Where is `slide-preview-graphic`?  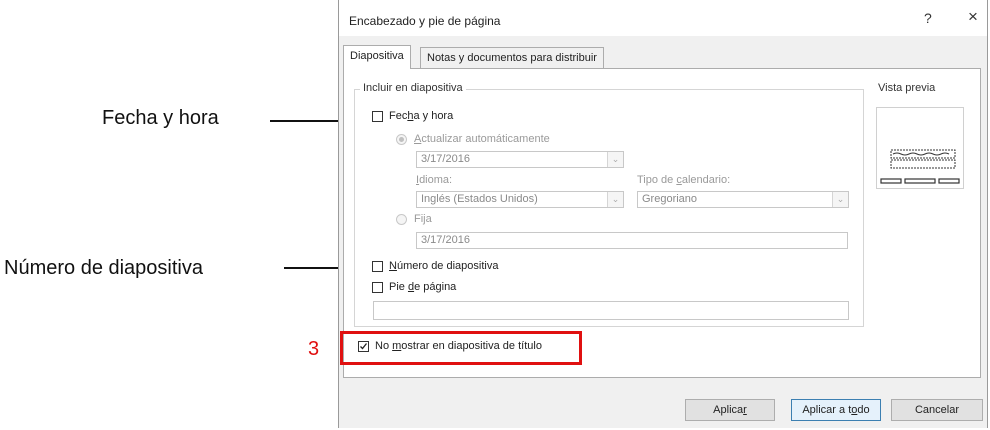 slide-preview-graphic is located at coordinates (920, 166).